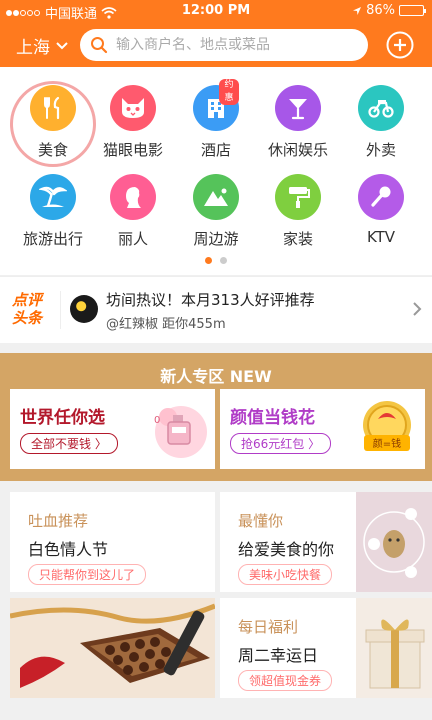  What do you see at coordinates (53, 124) in the screenshot?
I see `highlight-circle` at bounding box center [53, 124].